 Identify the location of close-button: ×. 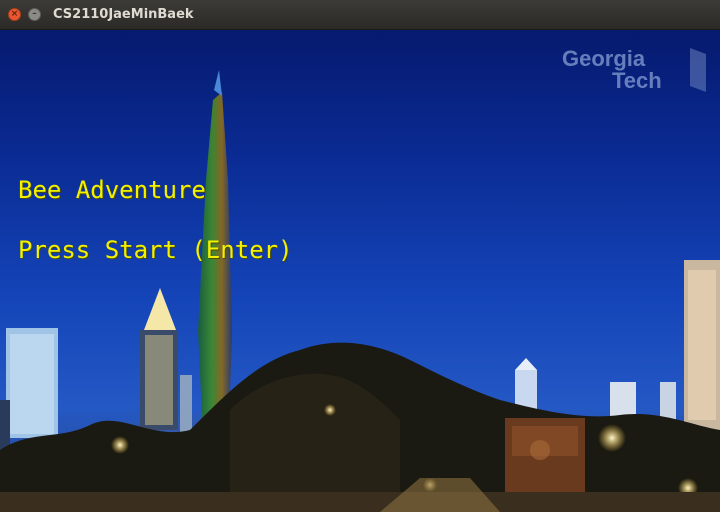
(14, 14).